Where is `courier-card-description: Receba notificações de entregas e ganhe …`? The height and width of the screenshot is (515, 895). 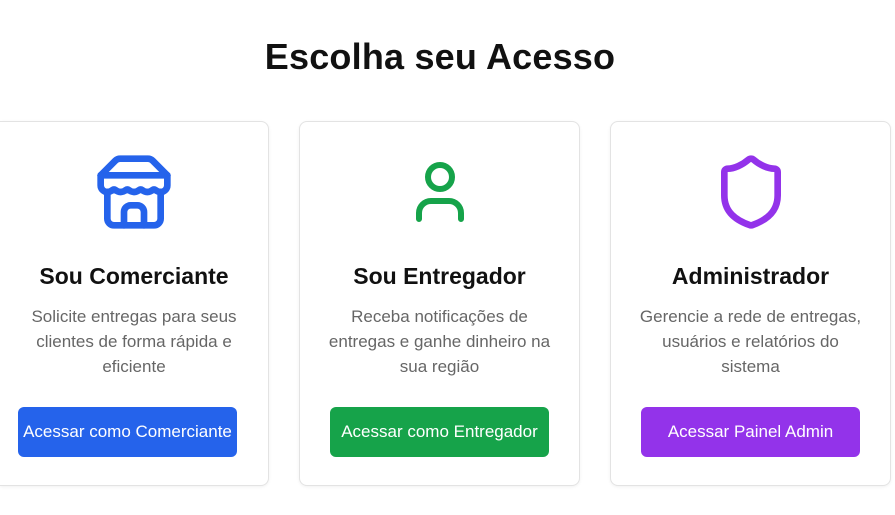
courier-card-description: Receba notificações de entregas e ganhe … is located at coordinates (439, 341).